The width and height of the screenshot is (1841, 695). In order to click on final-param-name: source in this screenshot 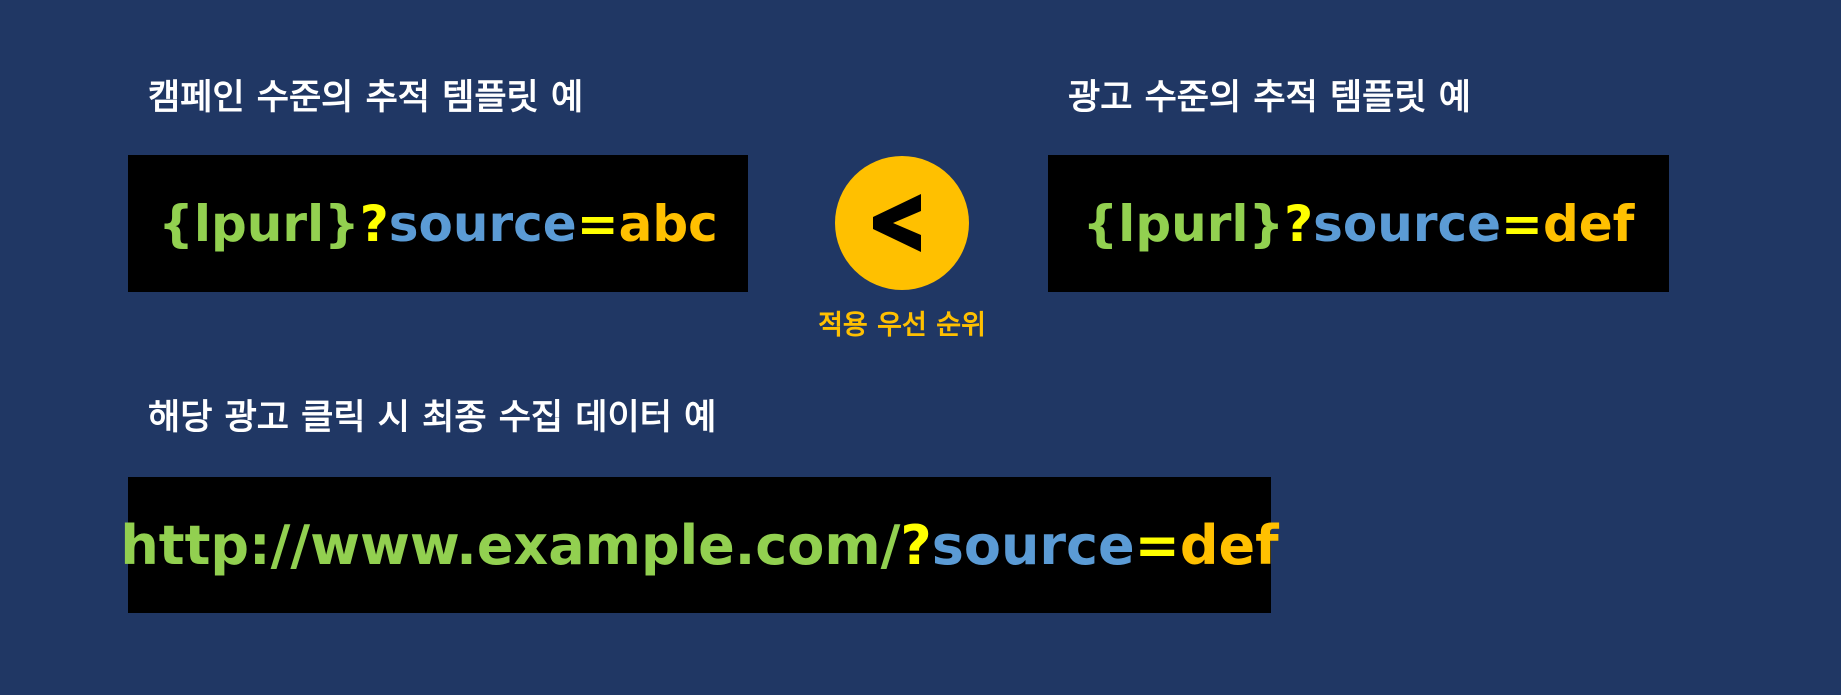, I will do `click(1033, 545)`.